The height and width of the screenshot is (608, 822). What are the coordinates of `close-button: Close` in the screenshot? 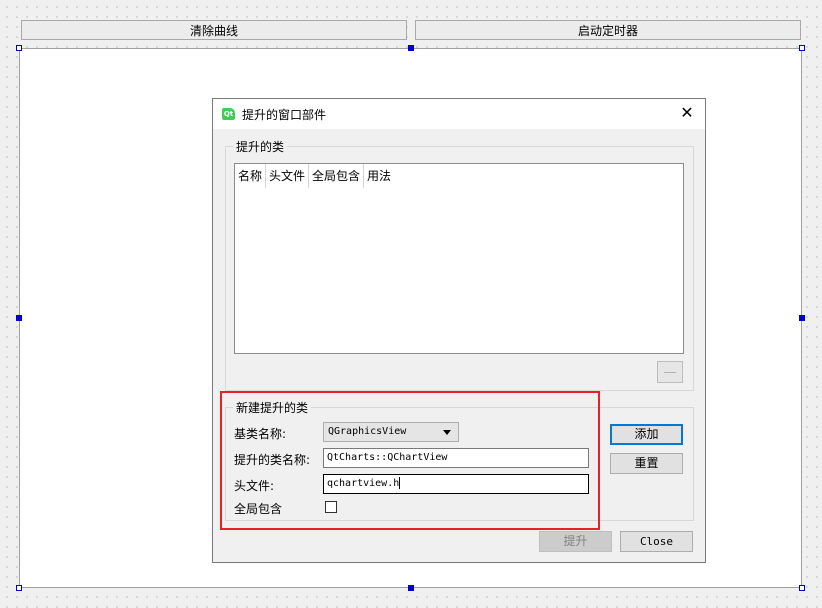 It's located at (656, 541).